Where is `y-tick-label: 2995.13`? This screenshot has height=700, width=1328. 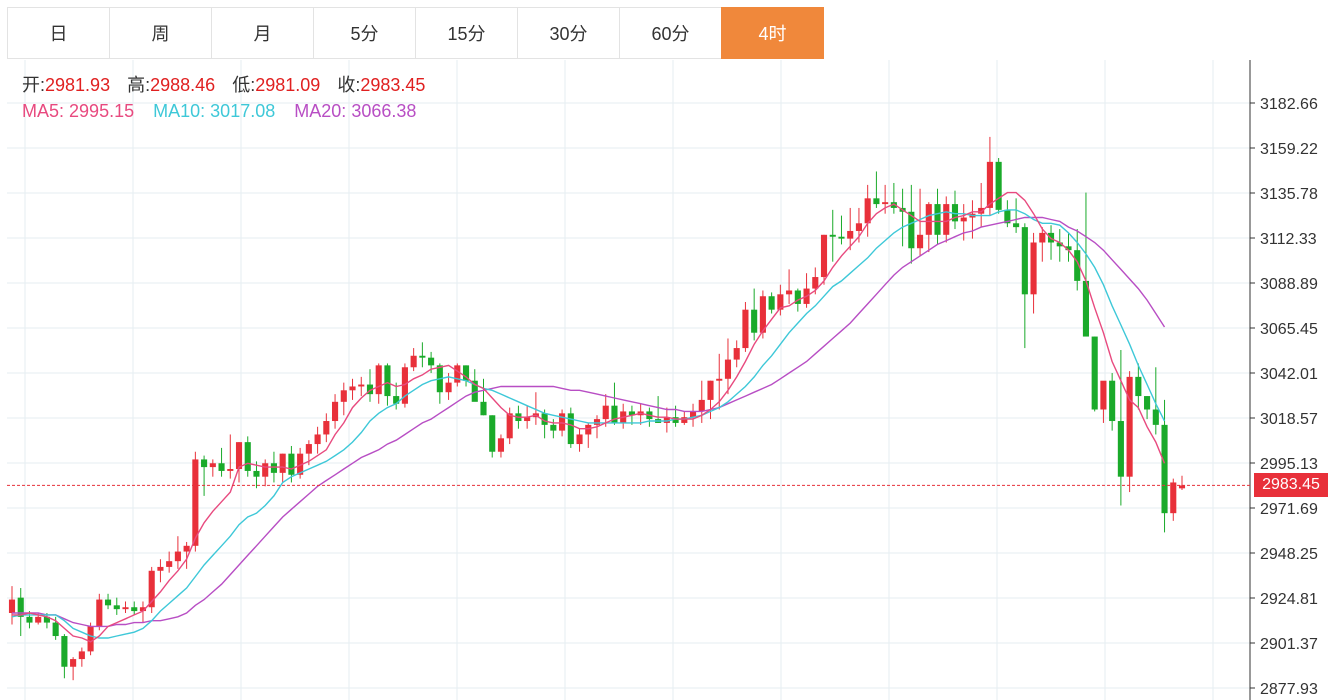
y-tick-label: 2995.13 is located at coordinates (1289, 464).